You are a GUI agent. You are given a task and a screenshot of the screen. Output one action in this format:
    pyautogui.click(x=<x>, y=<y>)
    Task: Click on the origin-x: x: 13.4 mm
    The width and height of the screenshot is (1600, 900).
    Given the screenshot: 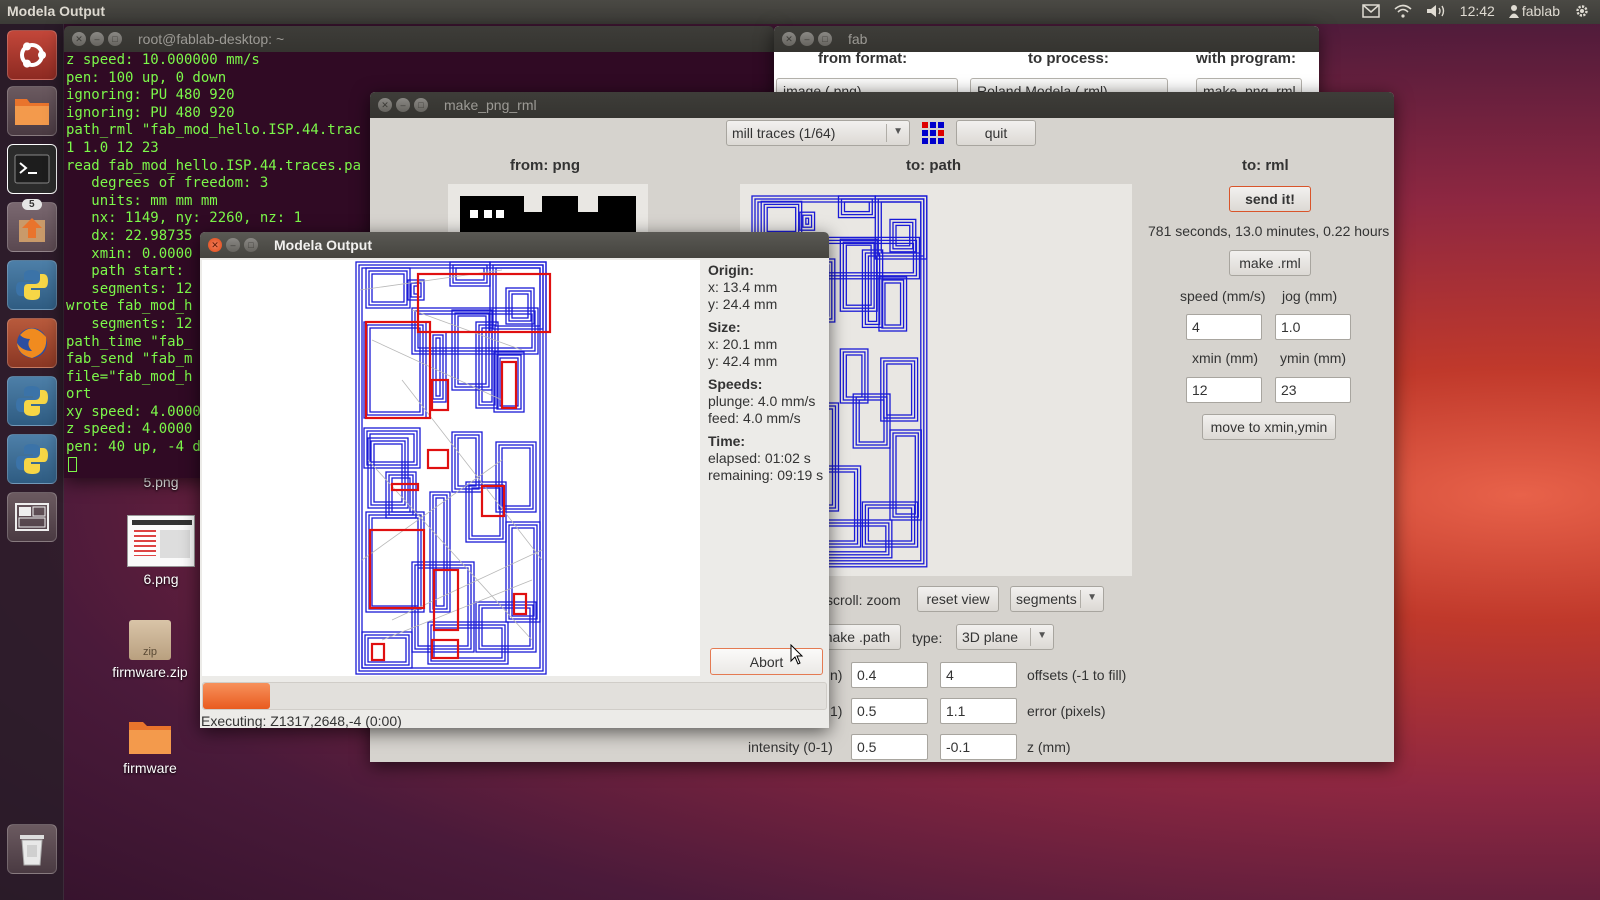 What is the action you would take?
    pyautogui.click(x=743, y=287)
    